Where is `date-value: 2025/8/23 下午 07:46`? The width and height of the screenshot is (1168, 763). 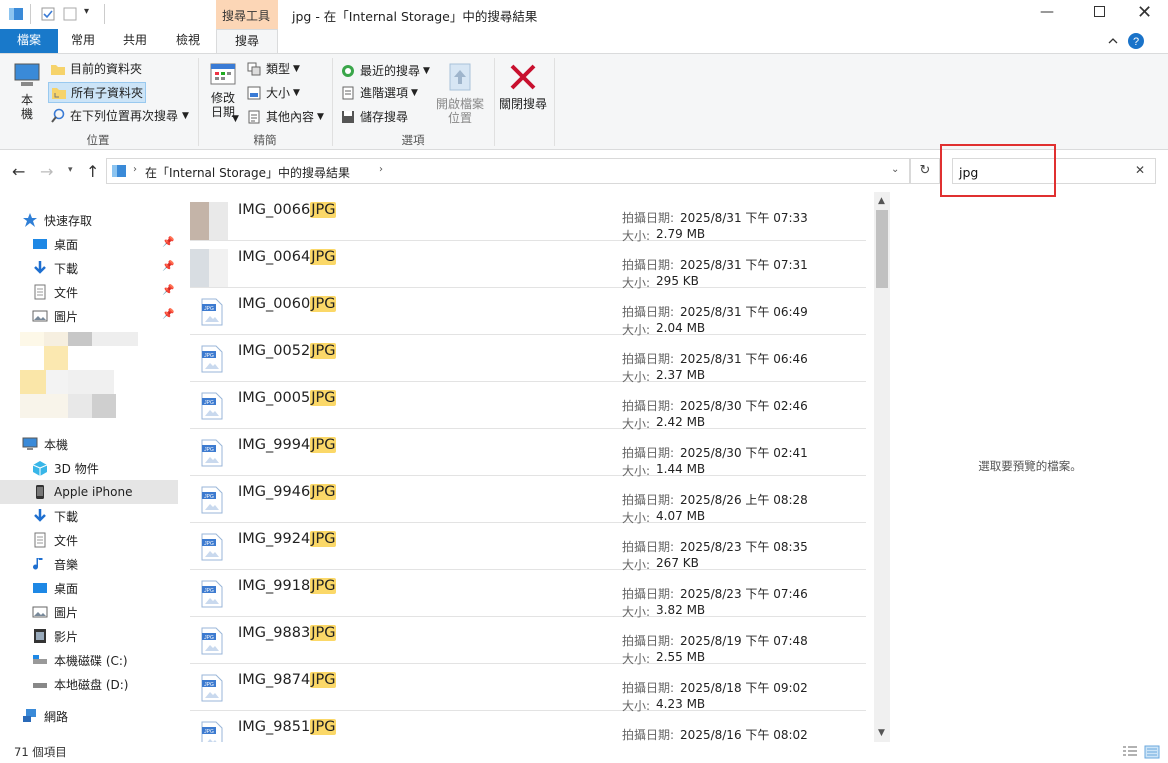 date-value: 2025/8/23 下午 07:46 is located at coordinates (744, 594).